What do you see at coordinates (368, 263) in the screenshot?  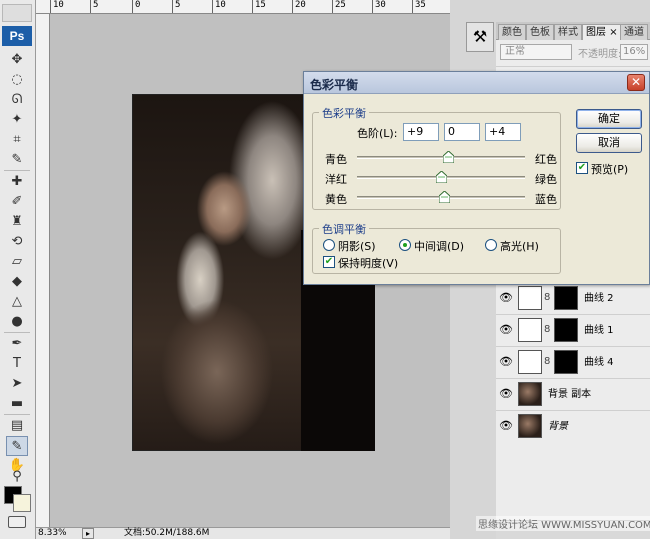 I see `preserve-luminosity-label: 保持明度(V)` at bounding box center [368, 263].